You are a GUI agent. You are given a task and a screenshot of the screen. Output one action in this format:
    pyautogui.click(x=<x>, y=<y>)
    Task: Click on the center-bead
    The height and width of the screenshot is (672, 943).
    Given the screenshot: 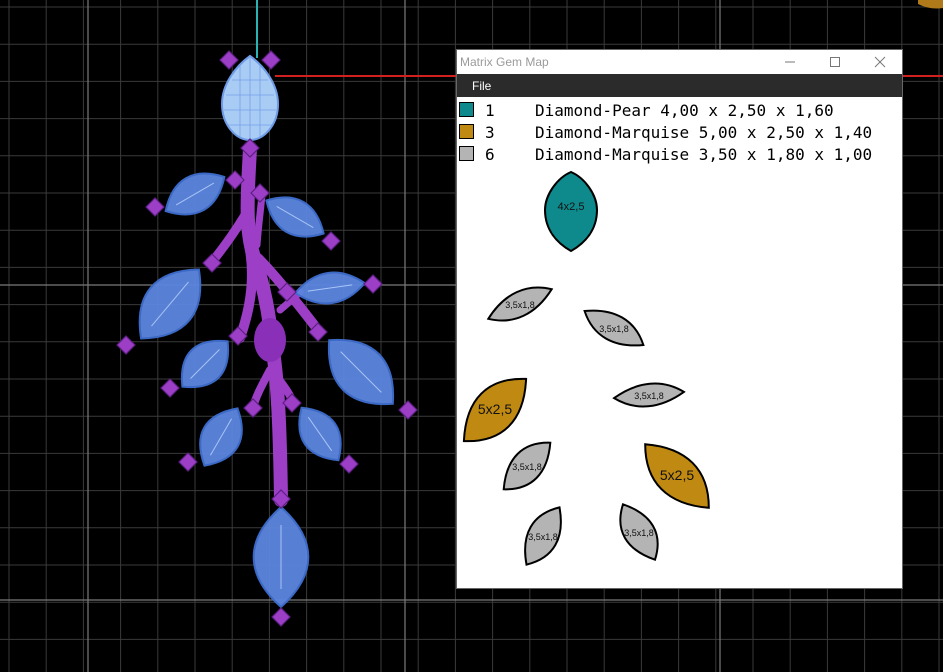 What is the action you would take?
    pyautogui.click(x=270, y=340)
    